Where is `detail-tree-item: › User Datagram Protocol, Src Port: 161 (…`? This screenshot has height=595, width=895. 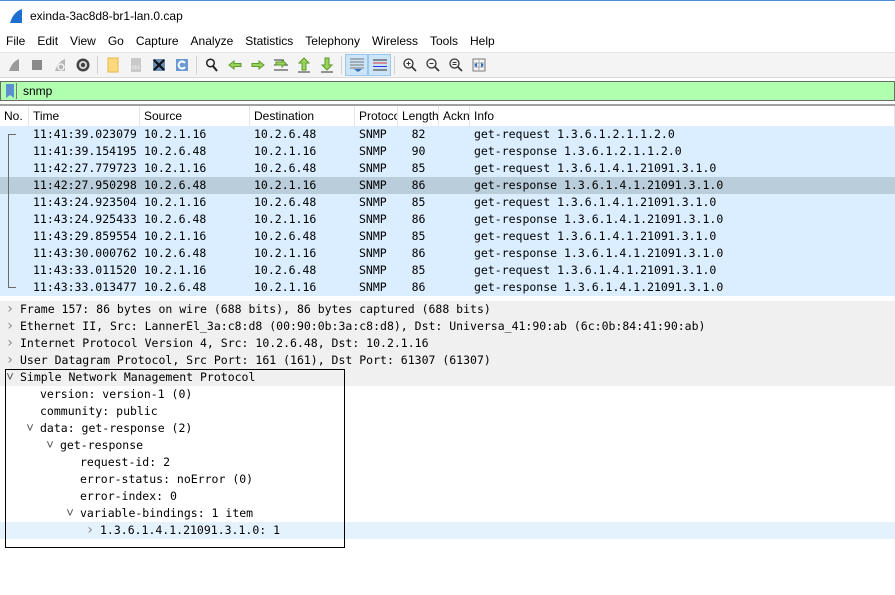
detail-tree-item: › User Datagram Protocol, Src Port: 161 (… is located at coordinates (447, 360).